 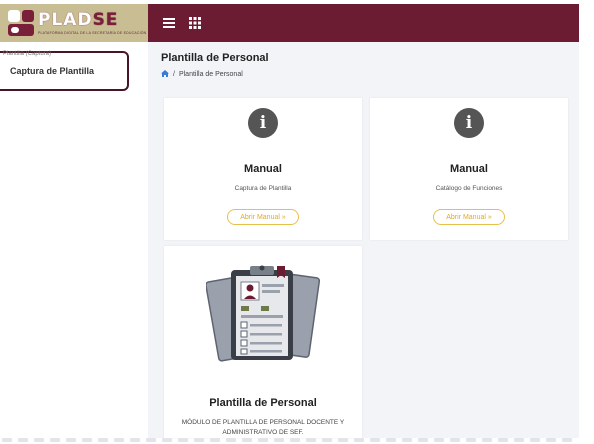 What do you see at coordinates (263, 188) in the screenshot?
I see `card-subtitle: Captura de Plantilla` at bounding box center [263, 188].